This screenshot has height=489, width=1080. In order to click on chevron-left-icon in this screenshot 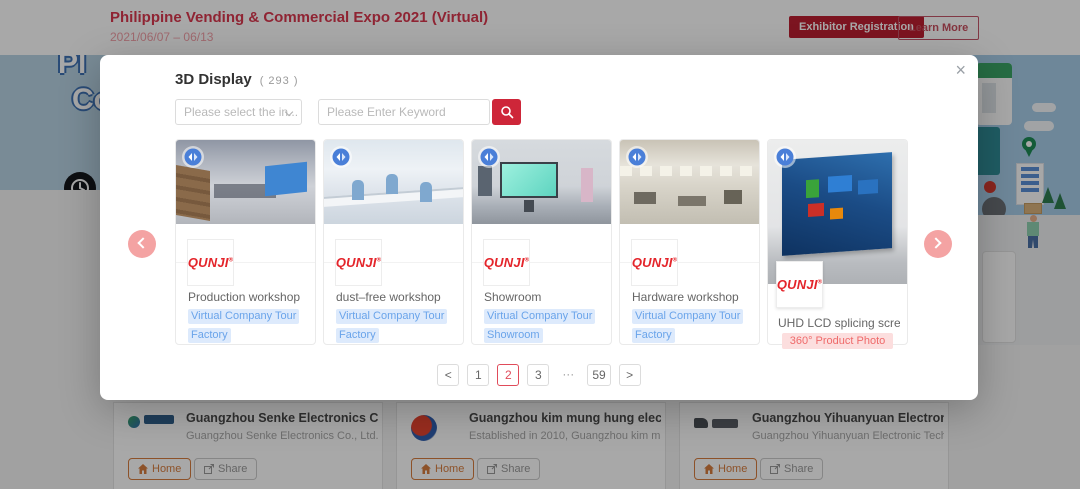, I will do `click(143, 243)`.